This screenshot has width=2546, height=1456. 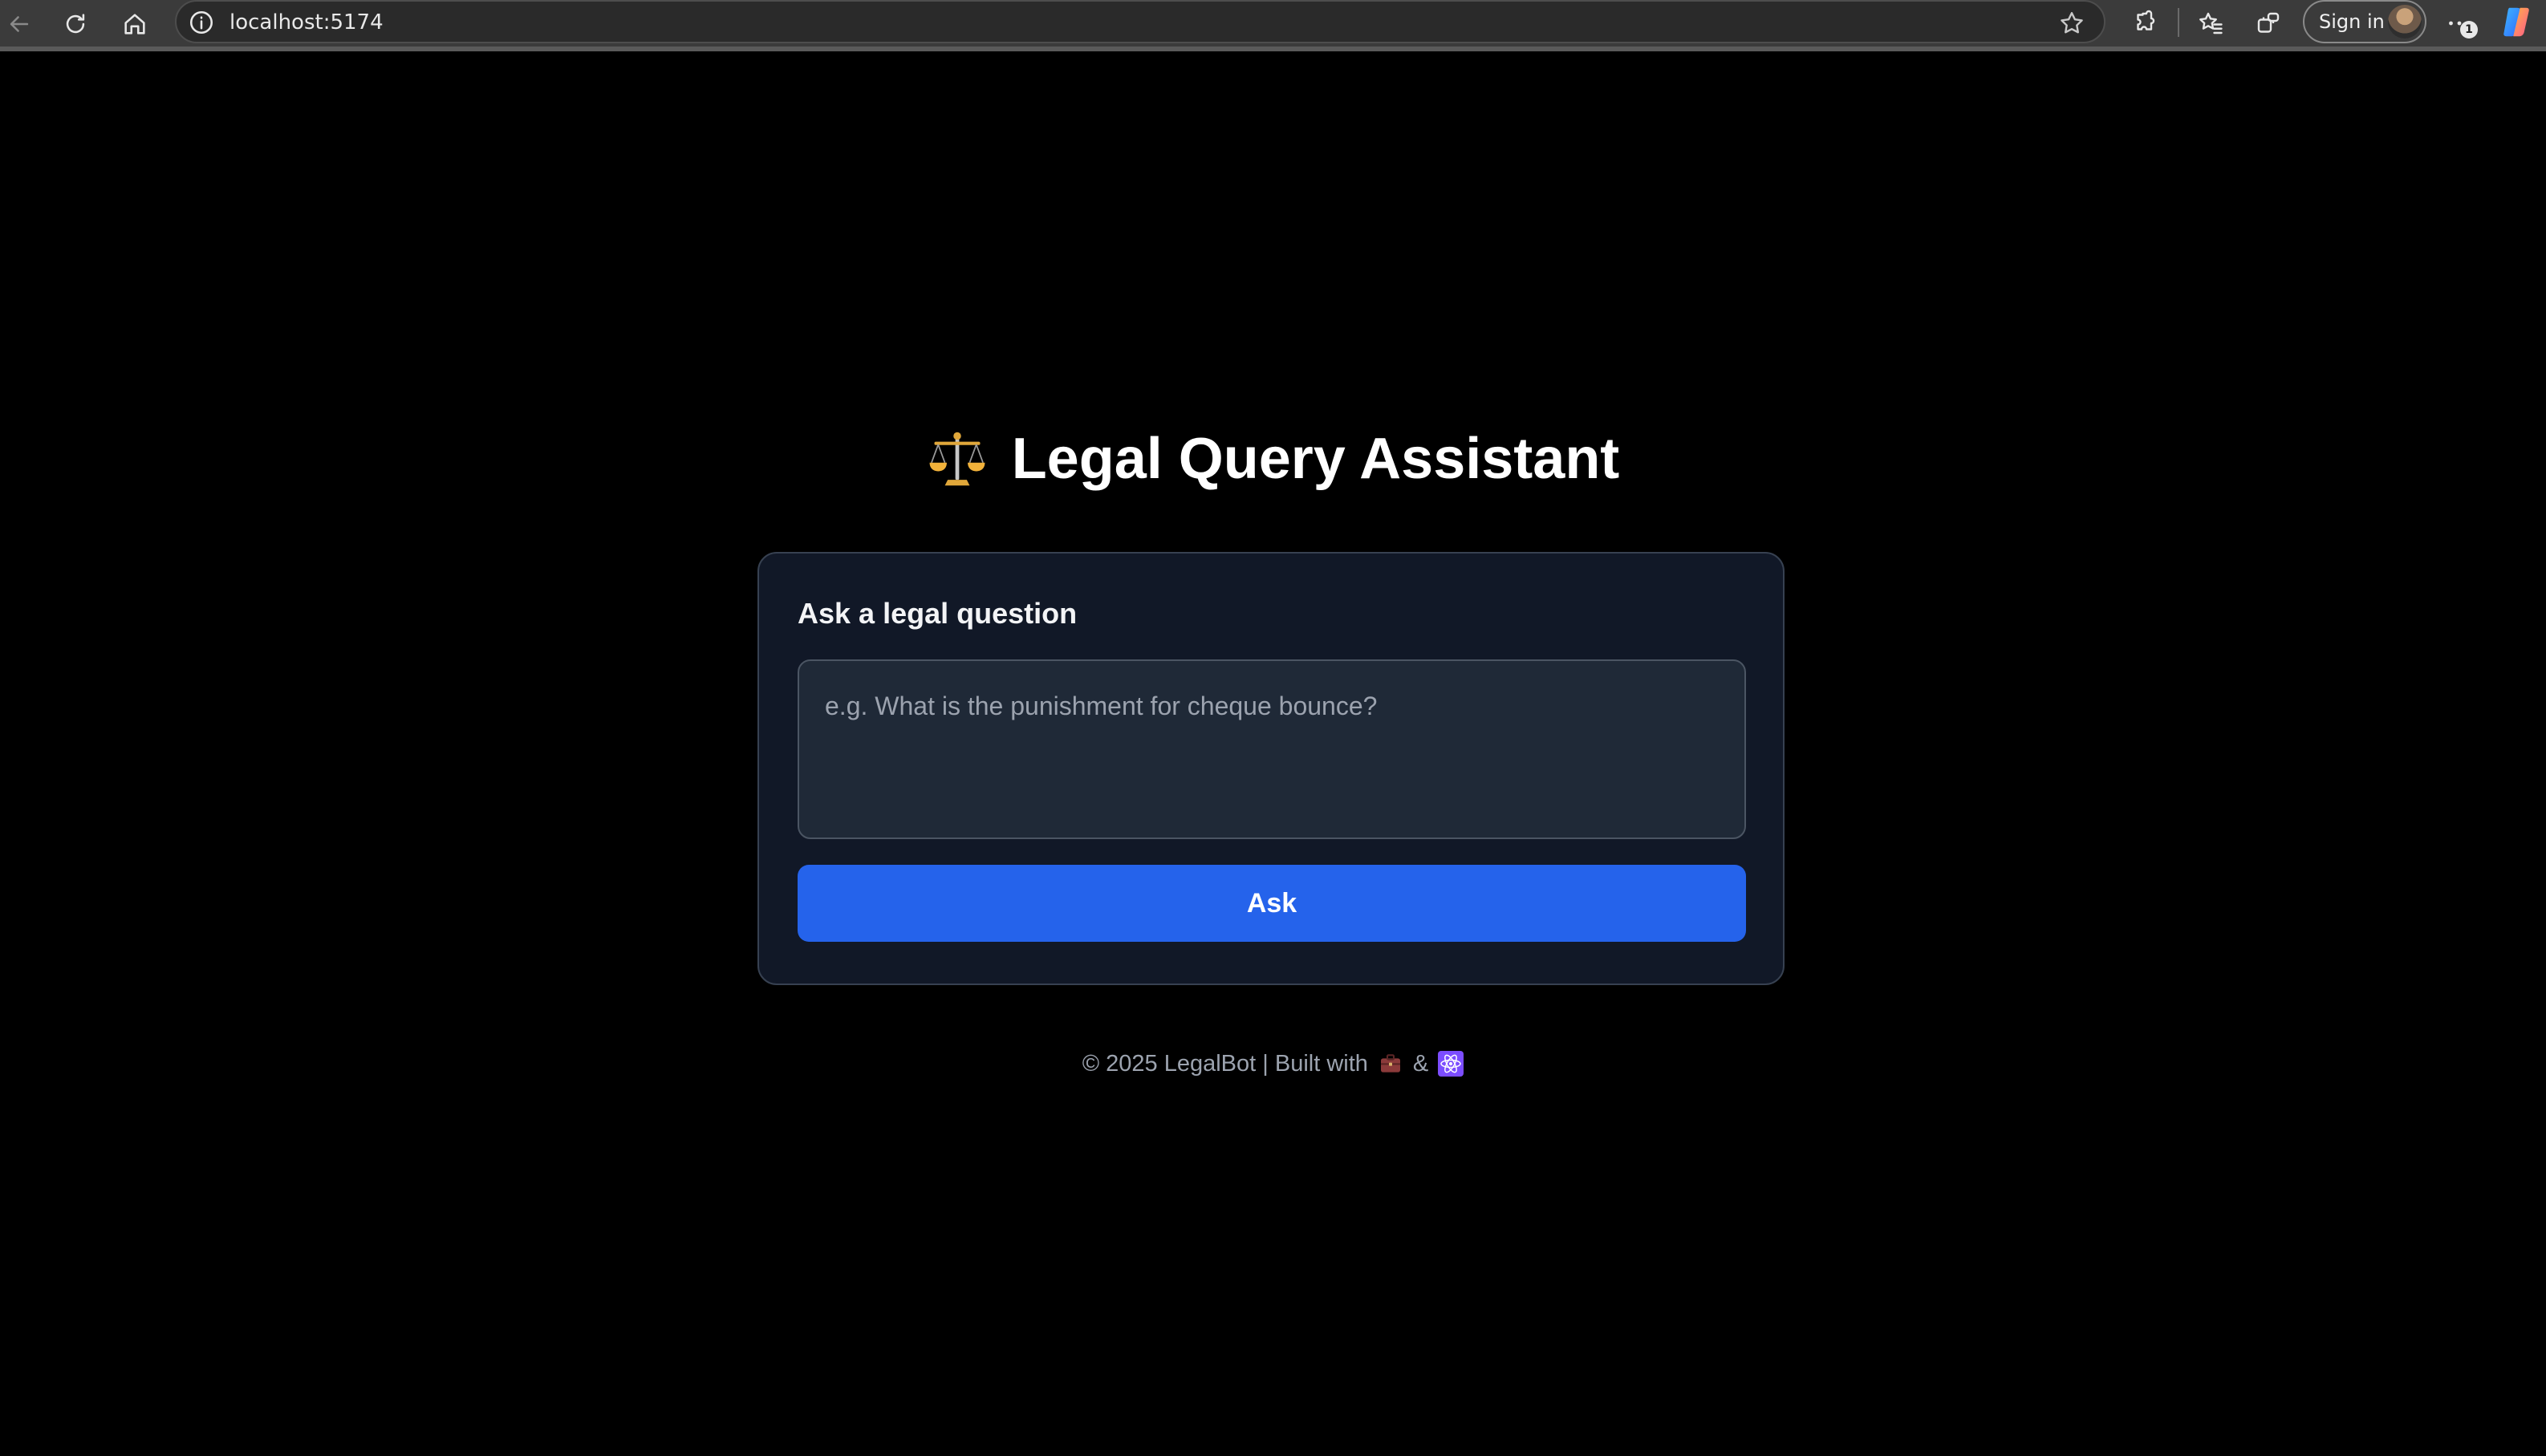 I want to click on page-title: Legal Query Assistant, so click(x=1315, y=459).